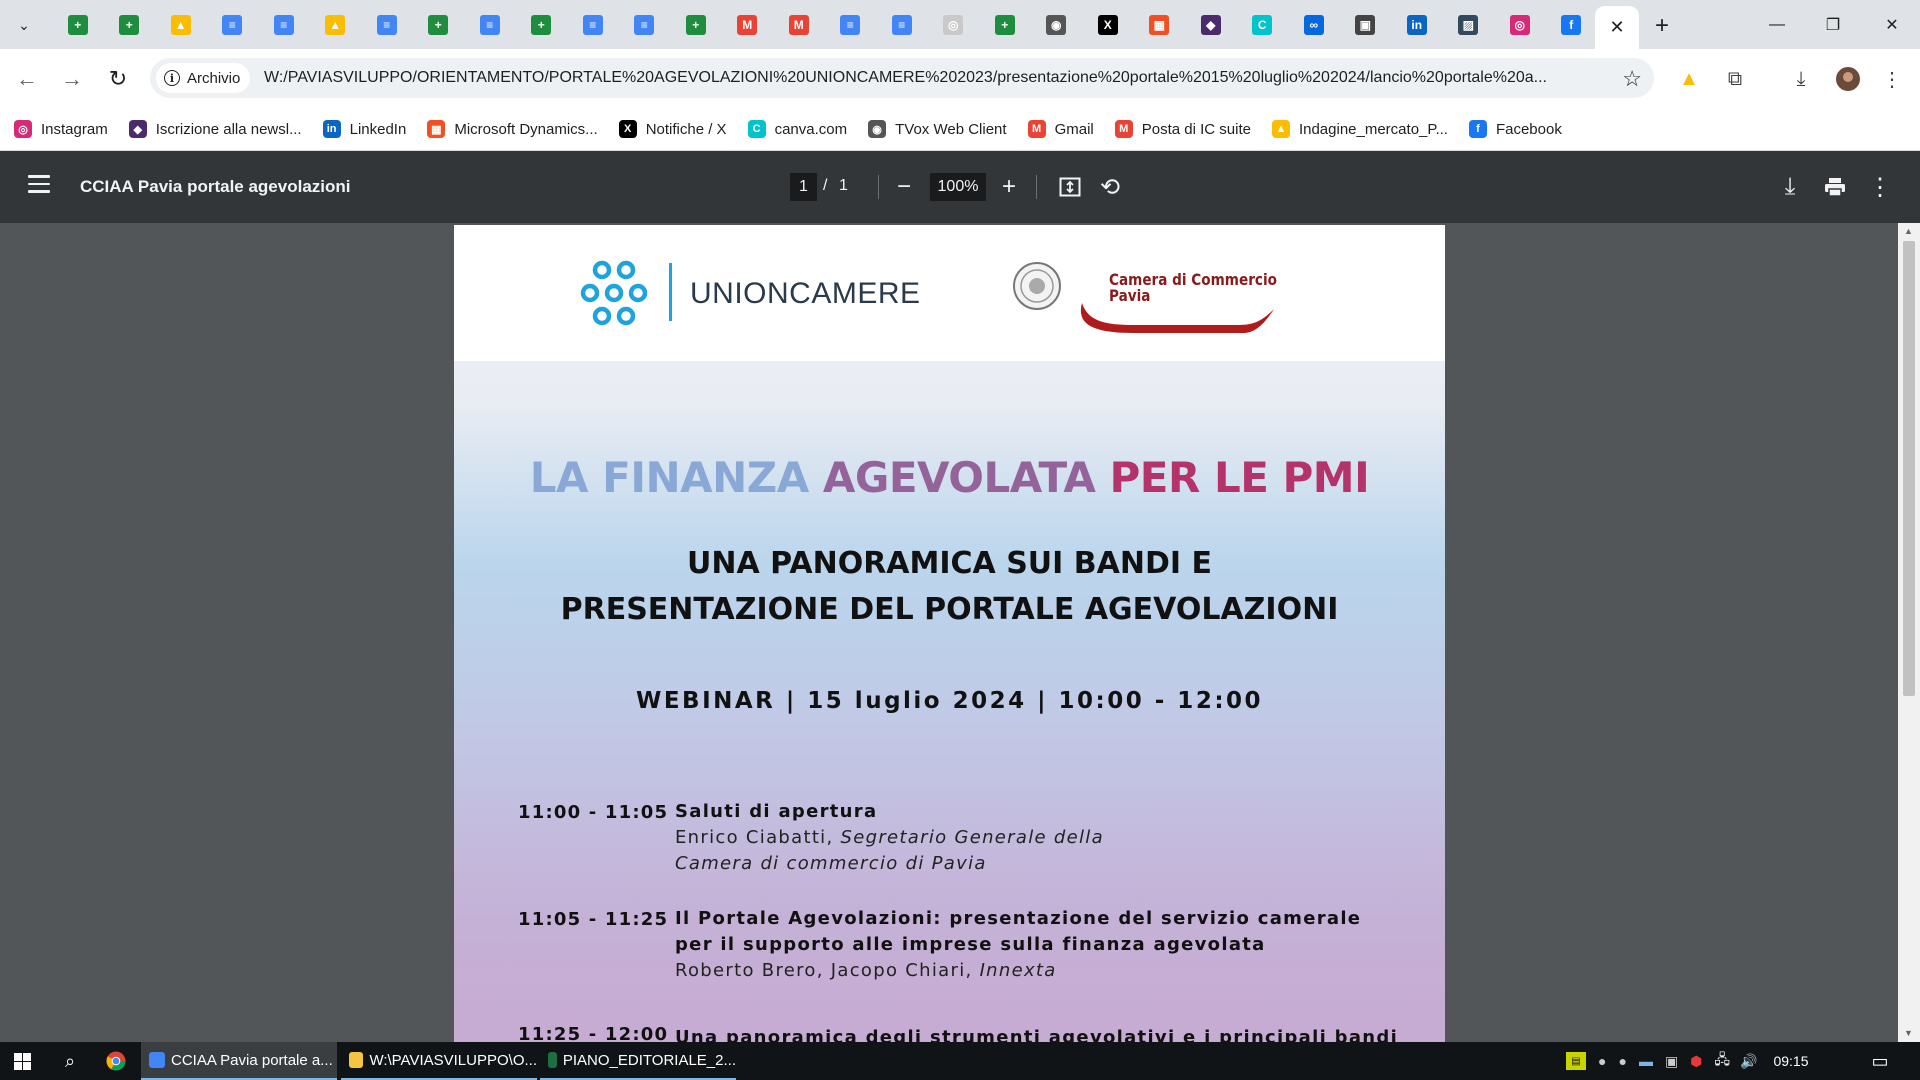 The width and height of the screenshot is (1920, 1080). I want to click on document-title: LA FINANZA AGEVOLATA PER LE PMI, so click(949, 477).